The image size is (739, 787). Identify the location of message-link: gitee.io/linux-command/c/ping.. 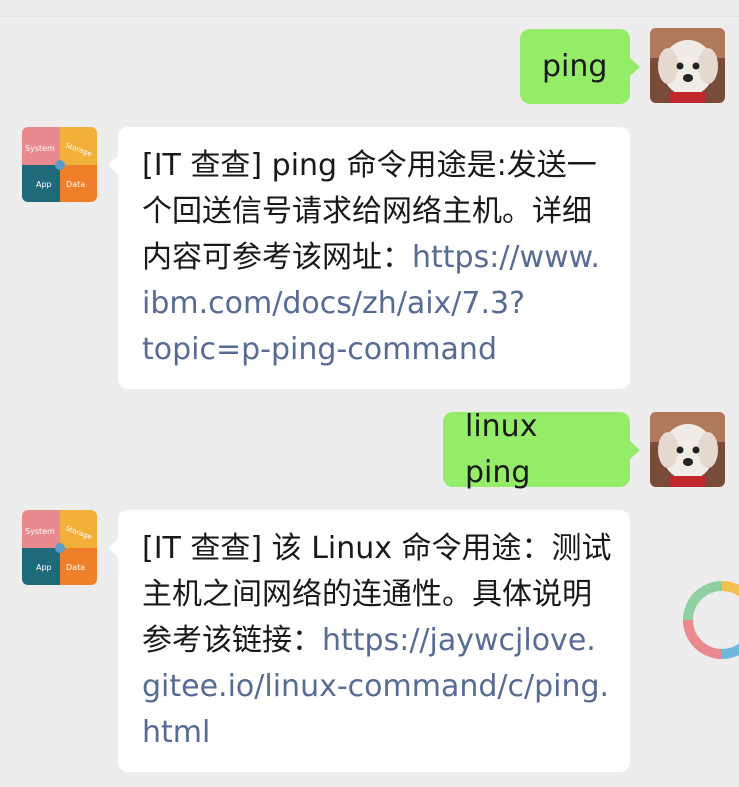
(375, 687).